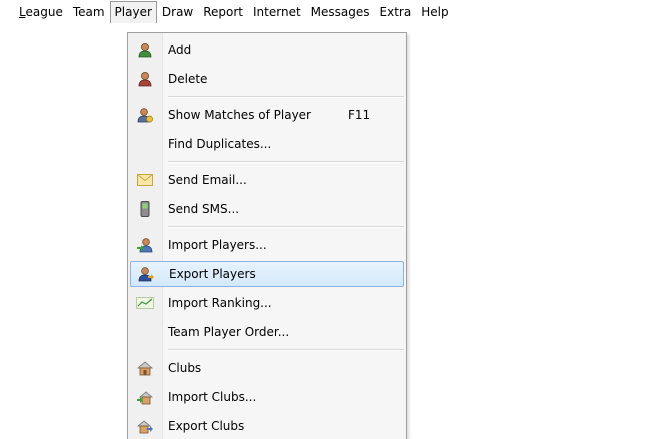  Describe the element at coordinates (267, 368) in the screenshot. I see `menu-item-clubs: Clubs` at that location.